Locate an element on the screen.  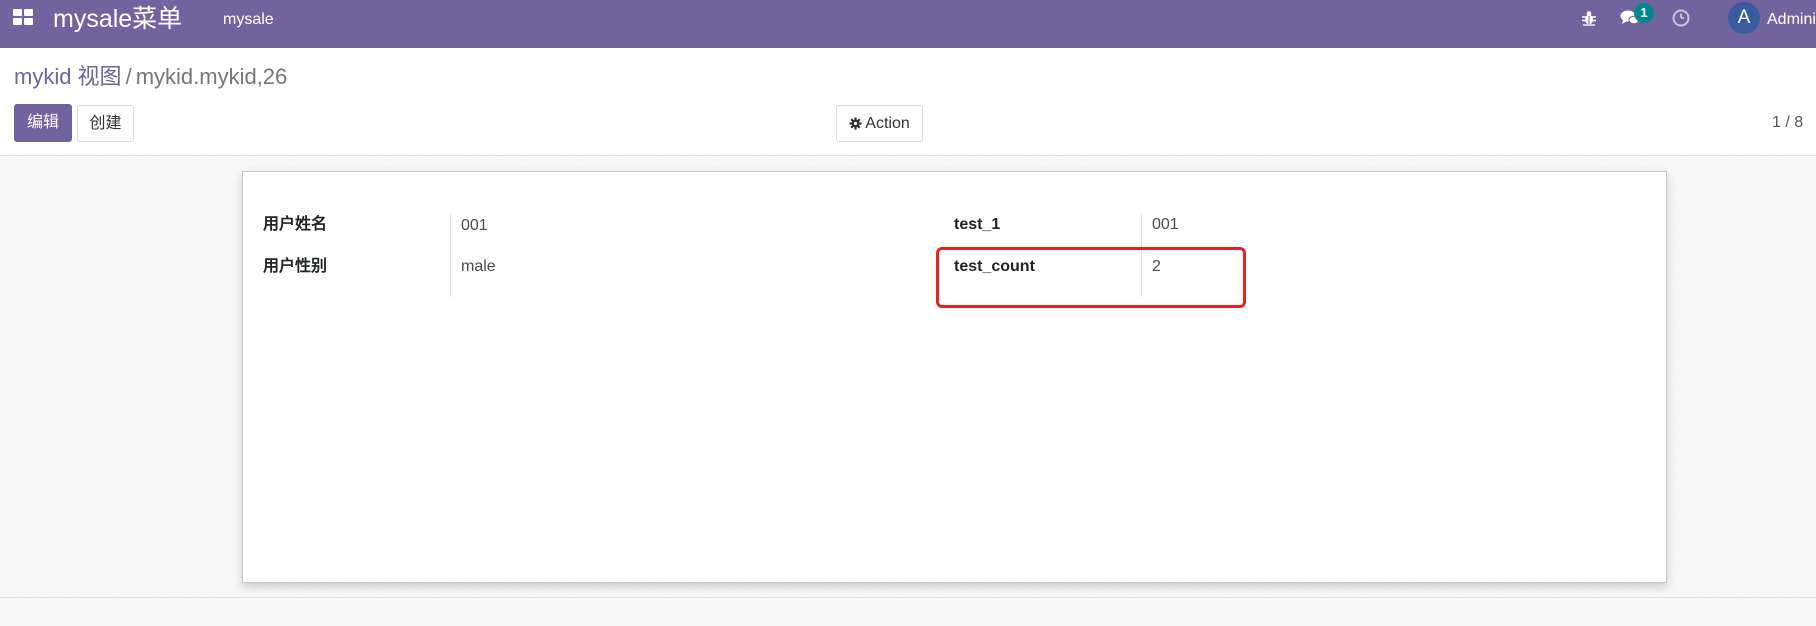
breadcrumb-parent-link: mykid 视图 is located at coordinates (68, 76).